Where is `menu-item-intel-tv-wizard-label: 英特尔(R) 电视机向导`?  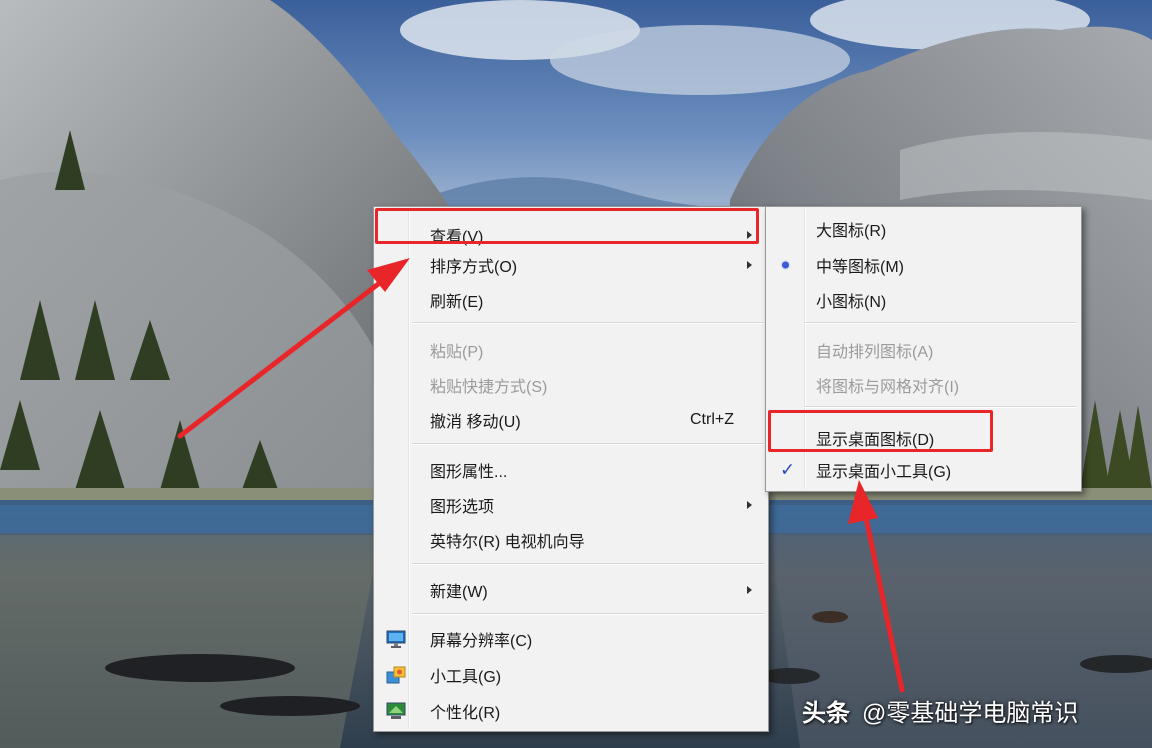
menu-item-intel-tv-wizard-label: 英特尔(R) 电视机向导 is located at coordinates (507, 542).